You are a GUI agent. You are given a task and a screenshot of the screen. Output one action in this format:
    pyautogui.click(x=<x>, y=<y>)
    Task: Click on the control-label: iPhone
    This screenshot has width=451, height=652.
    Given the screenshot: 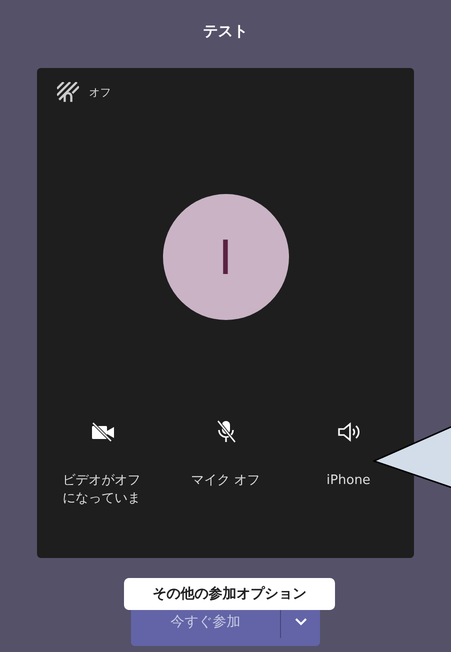 What is the action you would take?
    pyautogui.click(x=348, y=481)
    